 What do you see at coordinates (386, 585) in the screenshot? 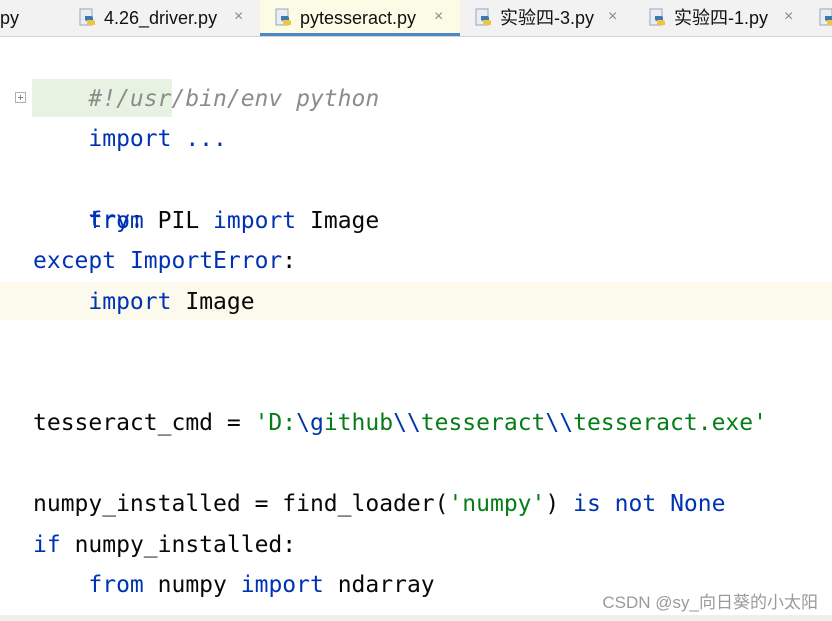
I see `name-ndarray: ndarray` at bounding box center [386, 585].